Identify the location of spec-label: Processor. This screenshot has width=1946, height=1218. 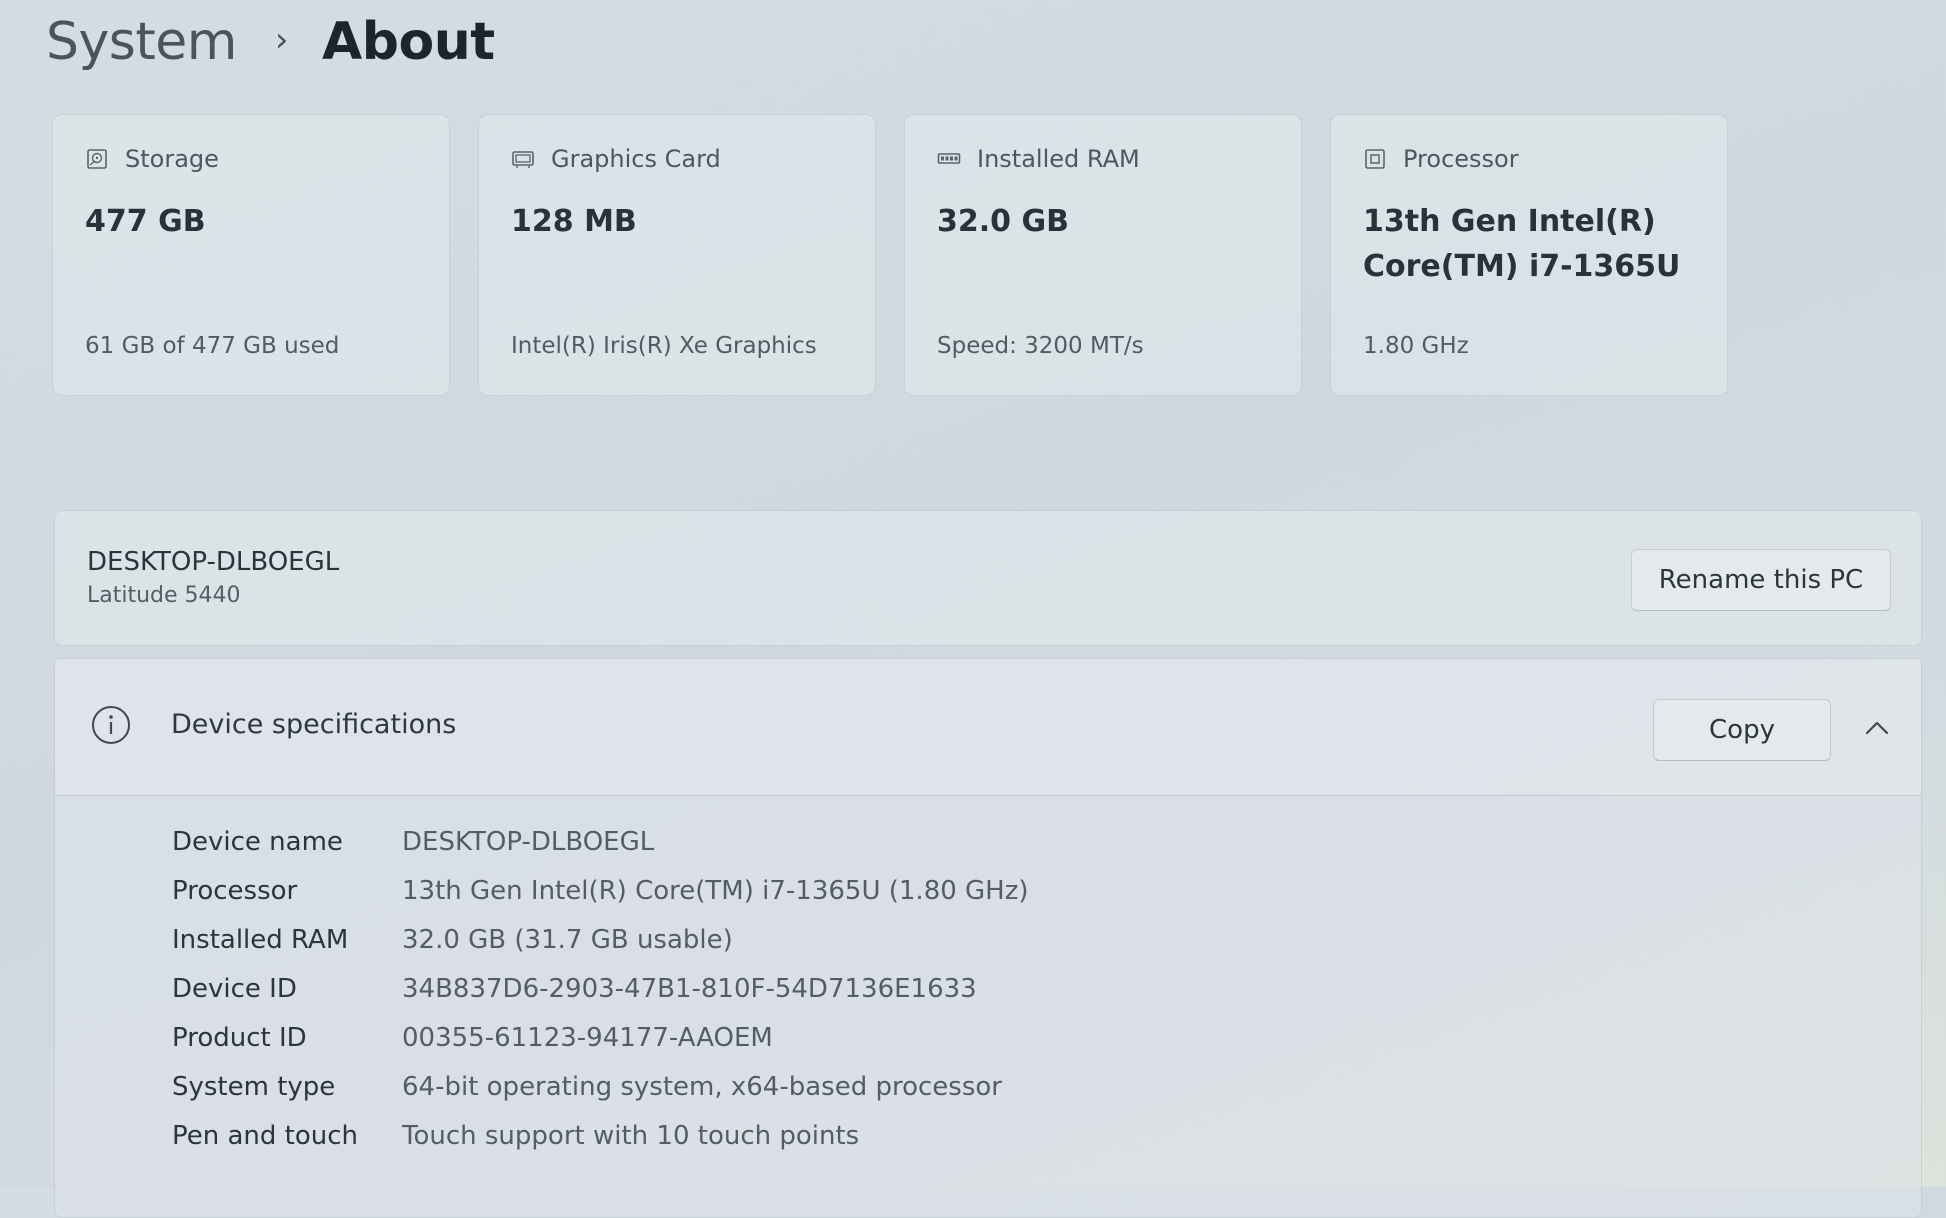
(235, 890).